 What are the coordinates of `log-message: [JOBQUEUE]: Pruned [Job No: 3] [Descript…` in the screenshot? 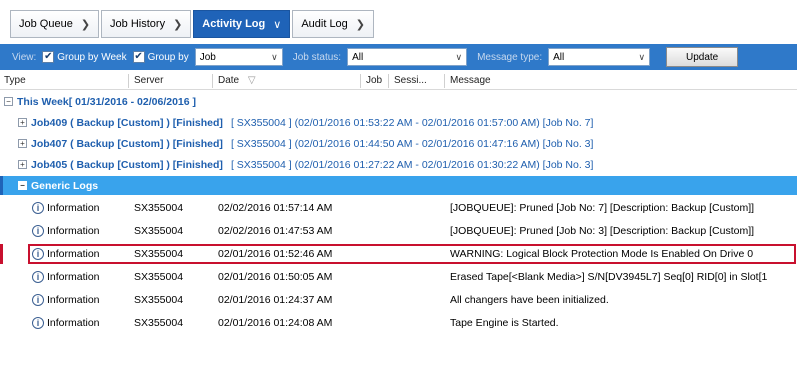 It's located at (602, 231).